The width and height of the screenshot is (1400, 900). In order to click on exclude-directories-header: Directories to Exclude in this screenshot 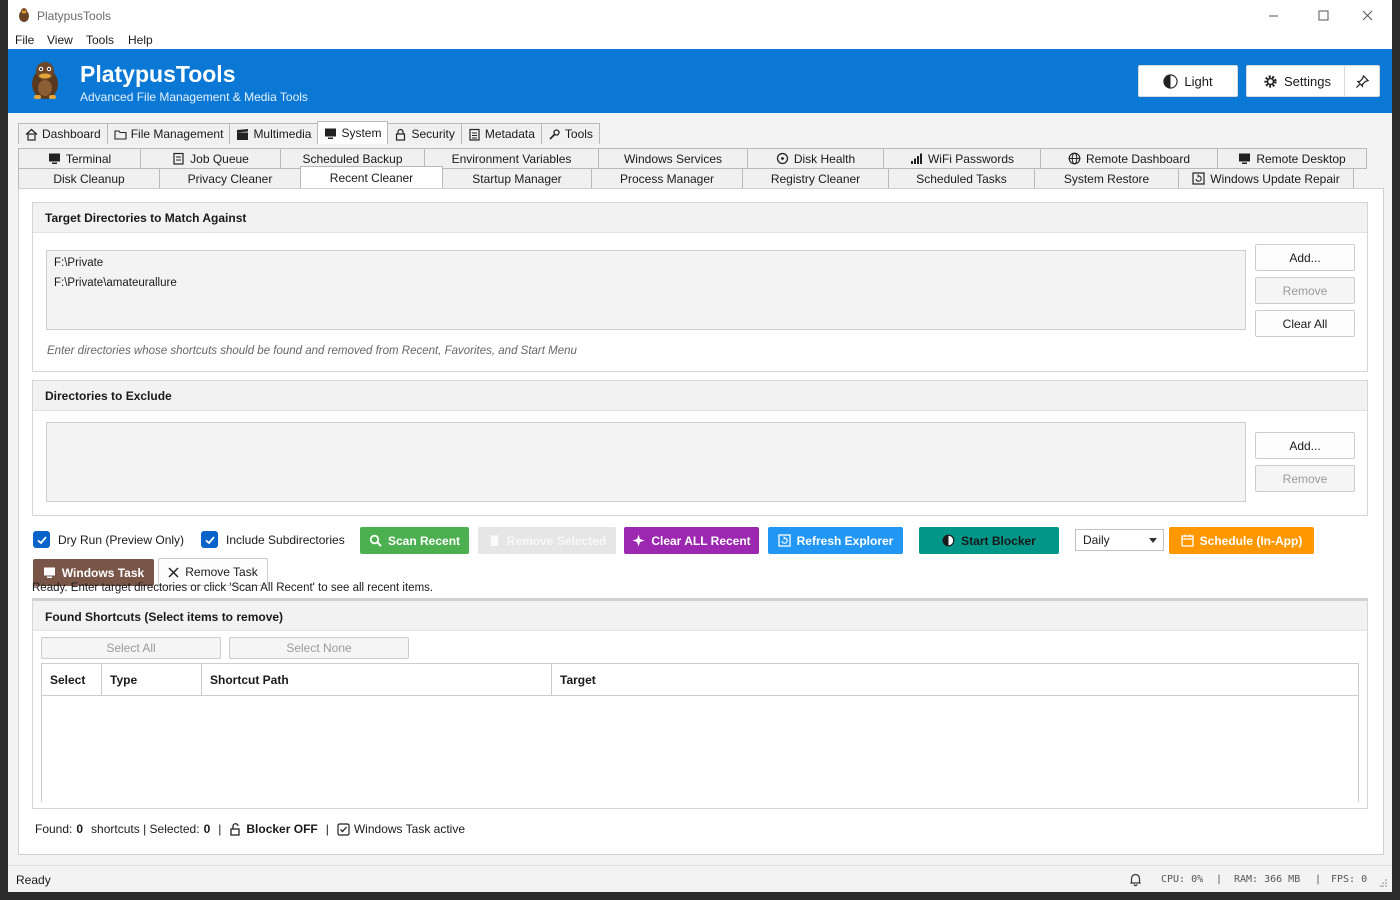, I will do `click(700, 396)`.